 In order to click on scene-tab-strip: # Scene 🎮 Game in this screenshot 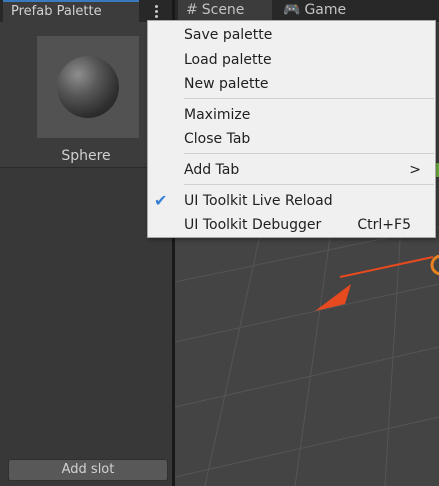, I will do `click(307, 11)`.